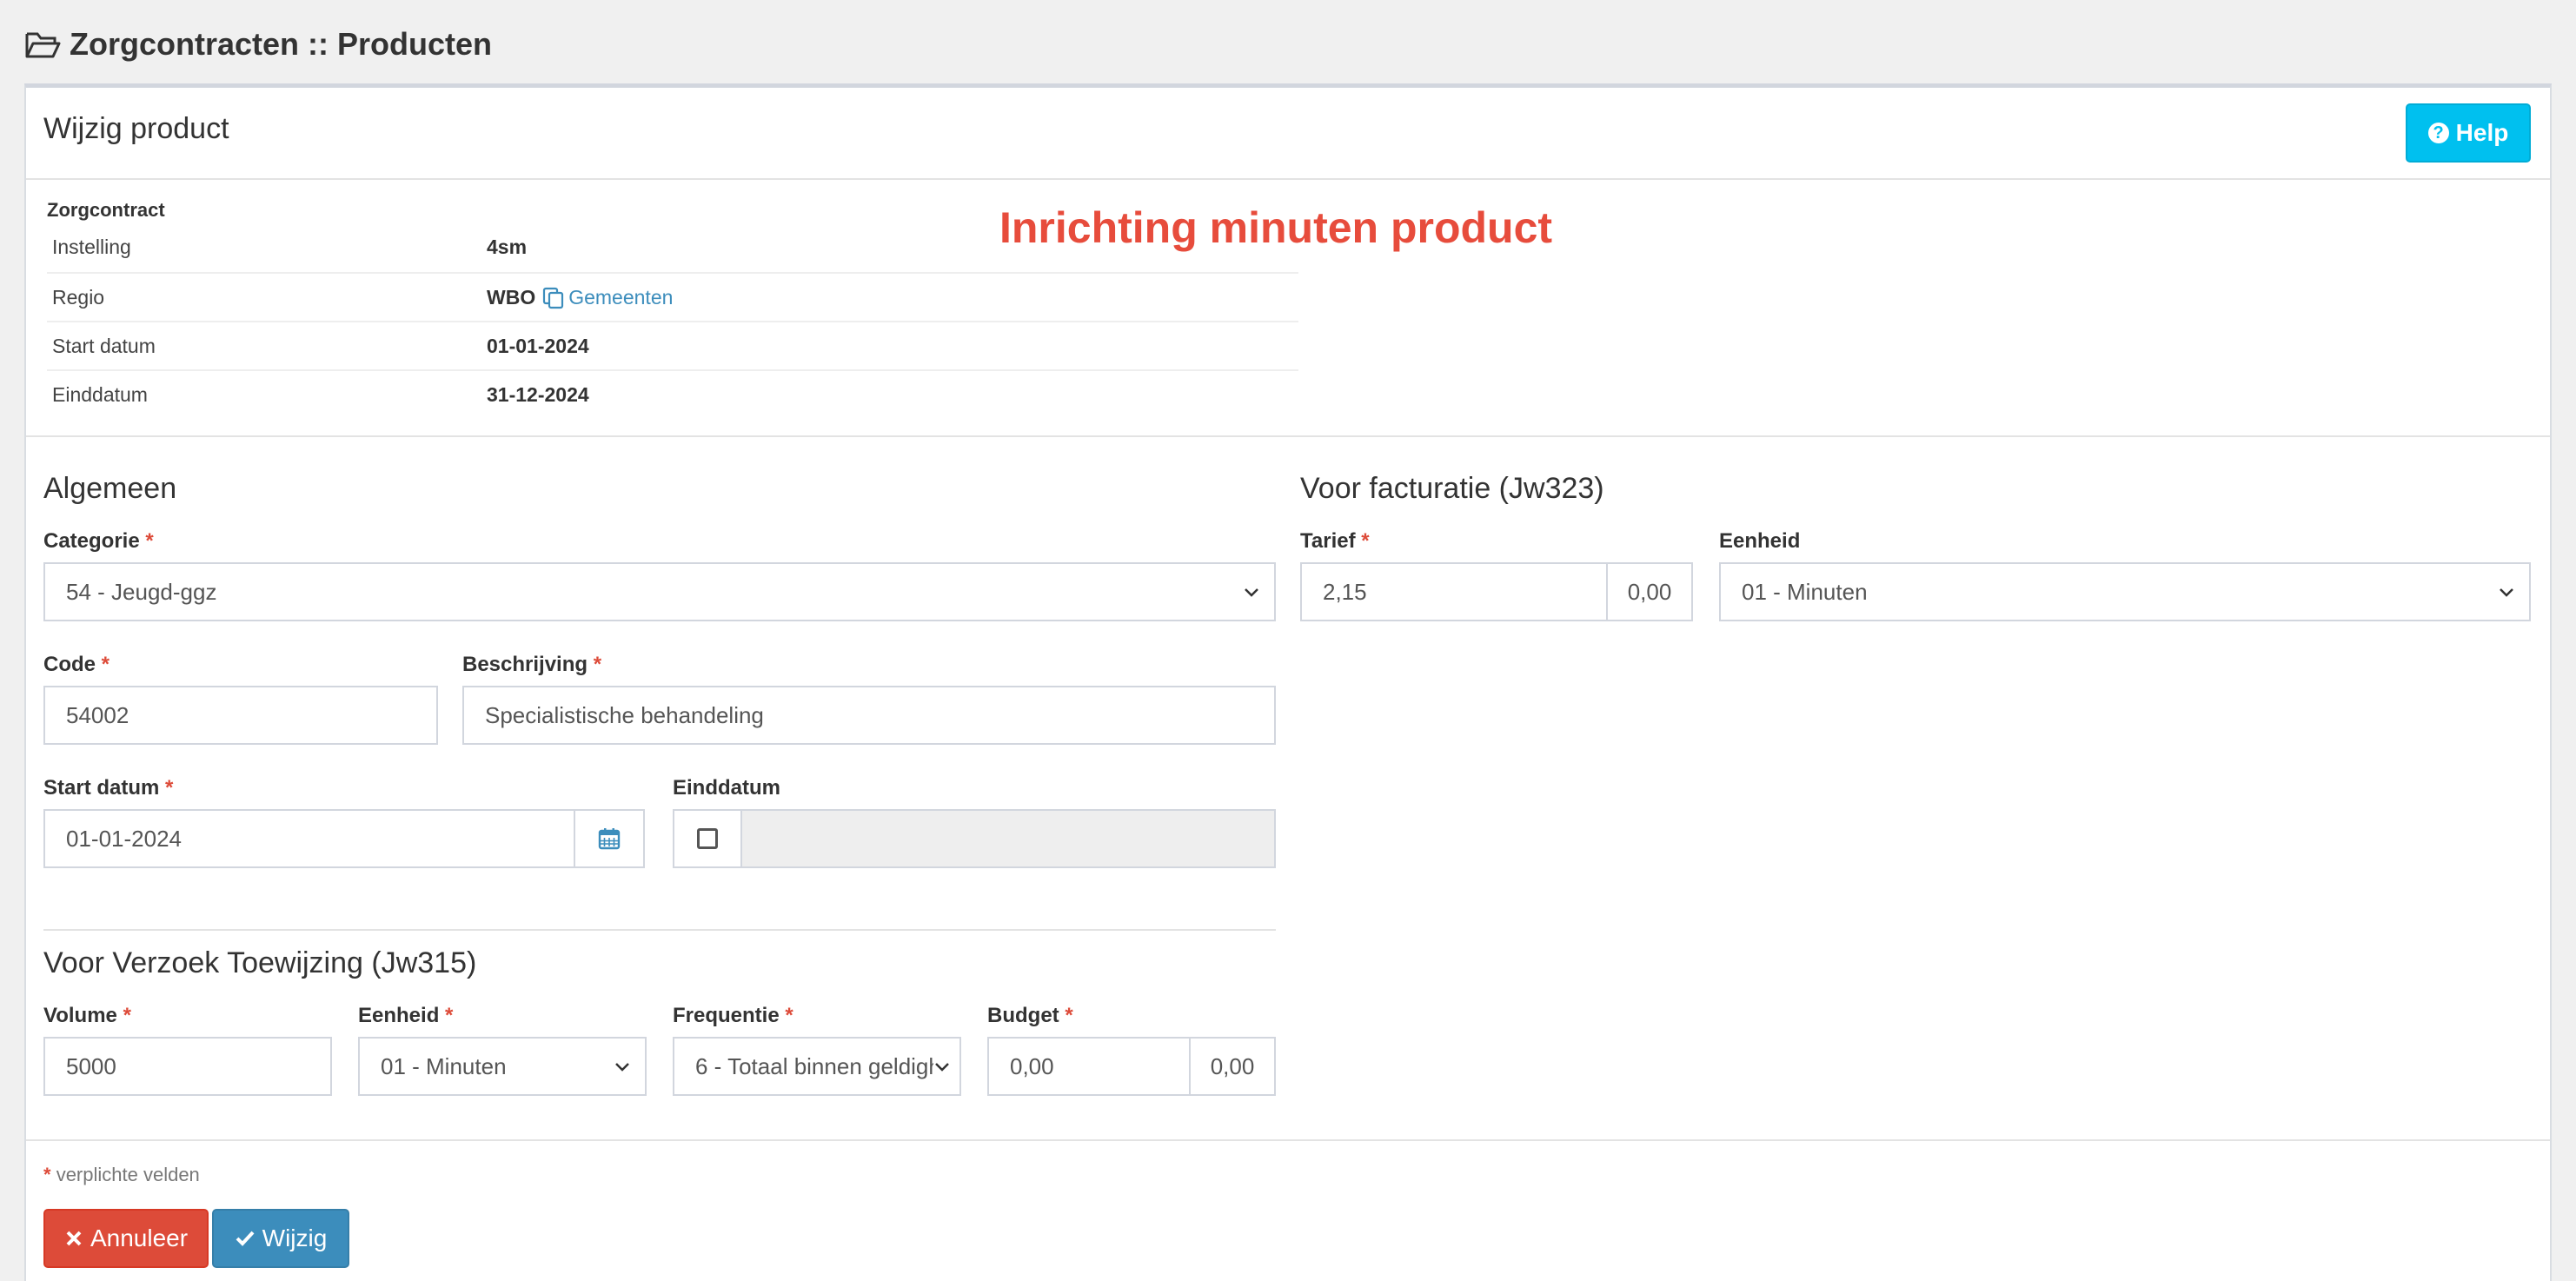 This screenshot has width=2576, height=1281. Describe the element at coordinates (104, 346) in the screenshot. I see `info-label: Start datum` at that location.